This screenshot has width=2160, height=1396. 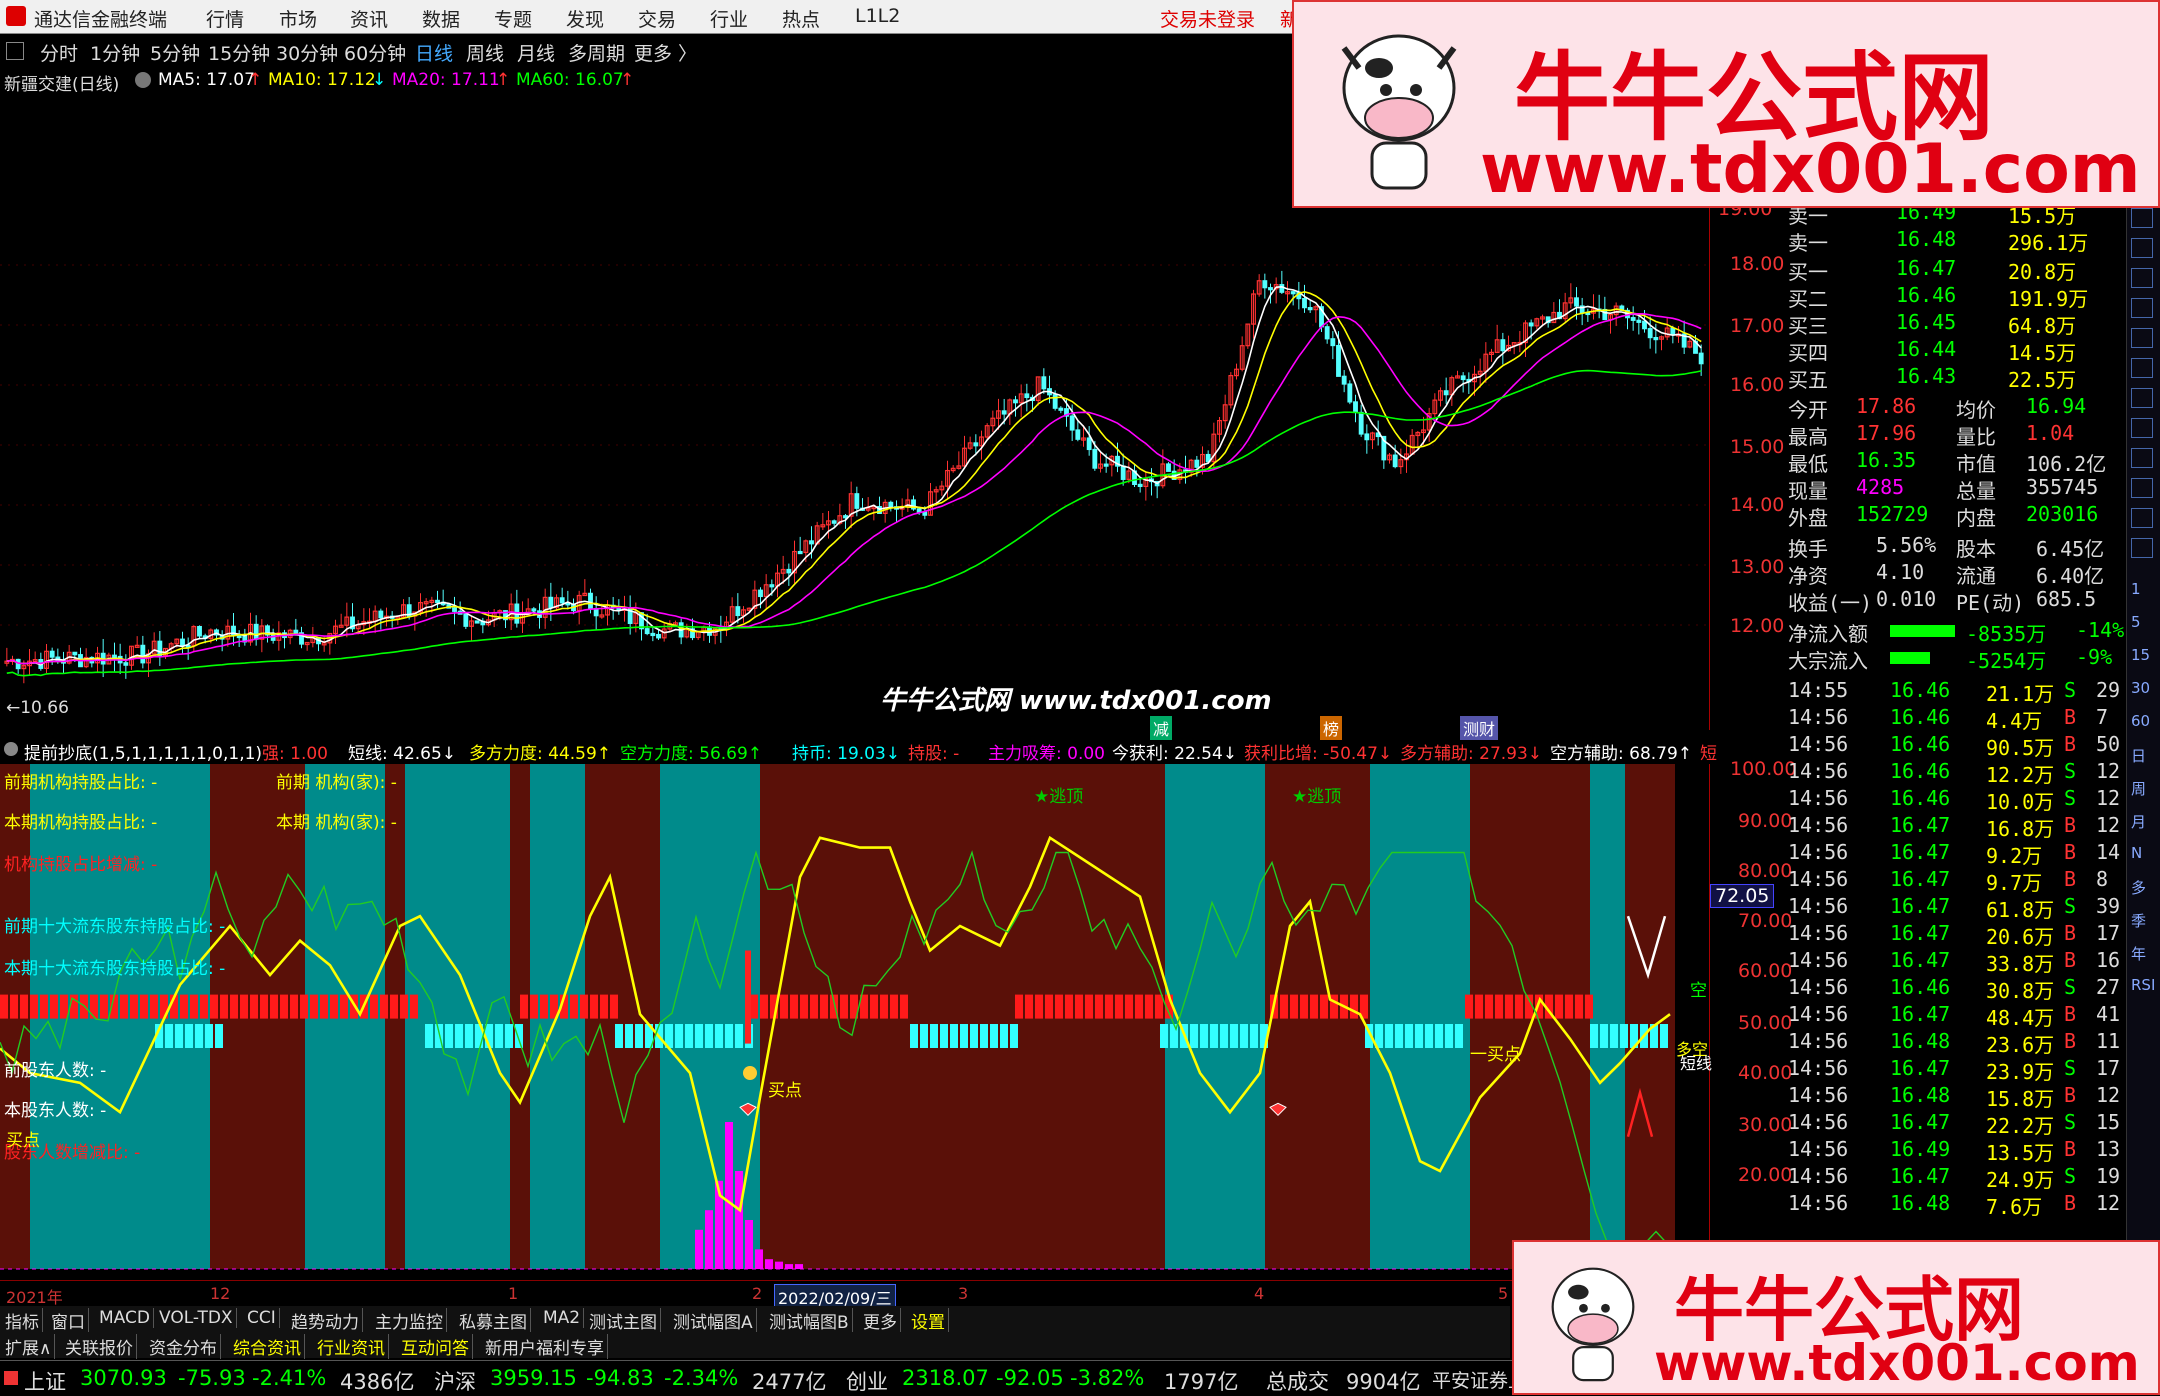 What do you see at coordinates (493, 1320) in the screenshot?
I see `tab-private: 私募主图` at bounding box center [493, 1320].